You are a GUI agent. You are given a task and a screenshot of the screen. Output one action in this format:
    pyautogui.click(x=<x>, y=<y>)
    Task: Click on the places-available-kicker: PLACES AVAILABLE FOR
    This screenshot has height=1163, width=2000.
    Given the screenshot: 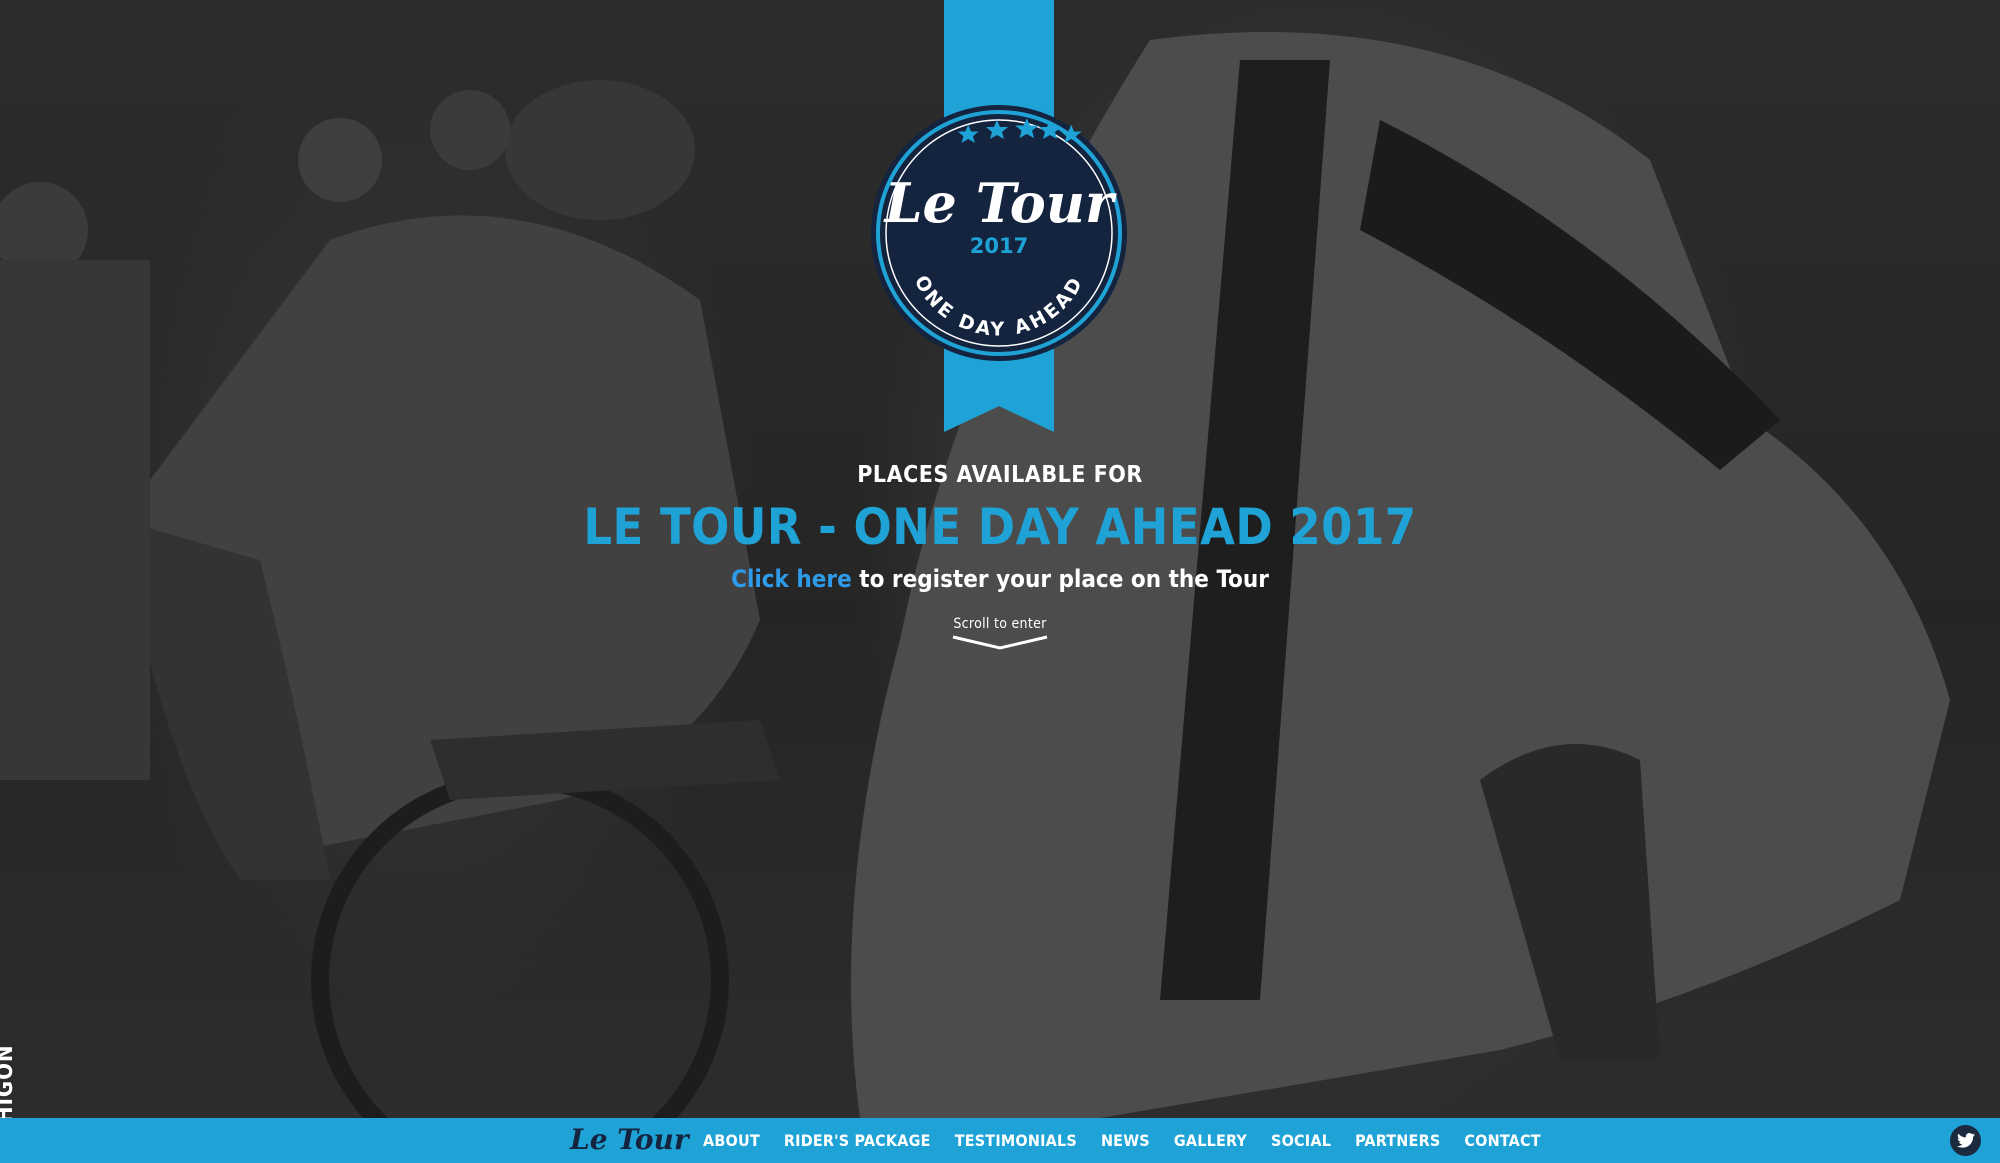 What is the action you would take?
    pyautogui.click(x=1000, y=475)
    